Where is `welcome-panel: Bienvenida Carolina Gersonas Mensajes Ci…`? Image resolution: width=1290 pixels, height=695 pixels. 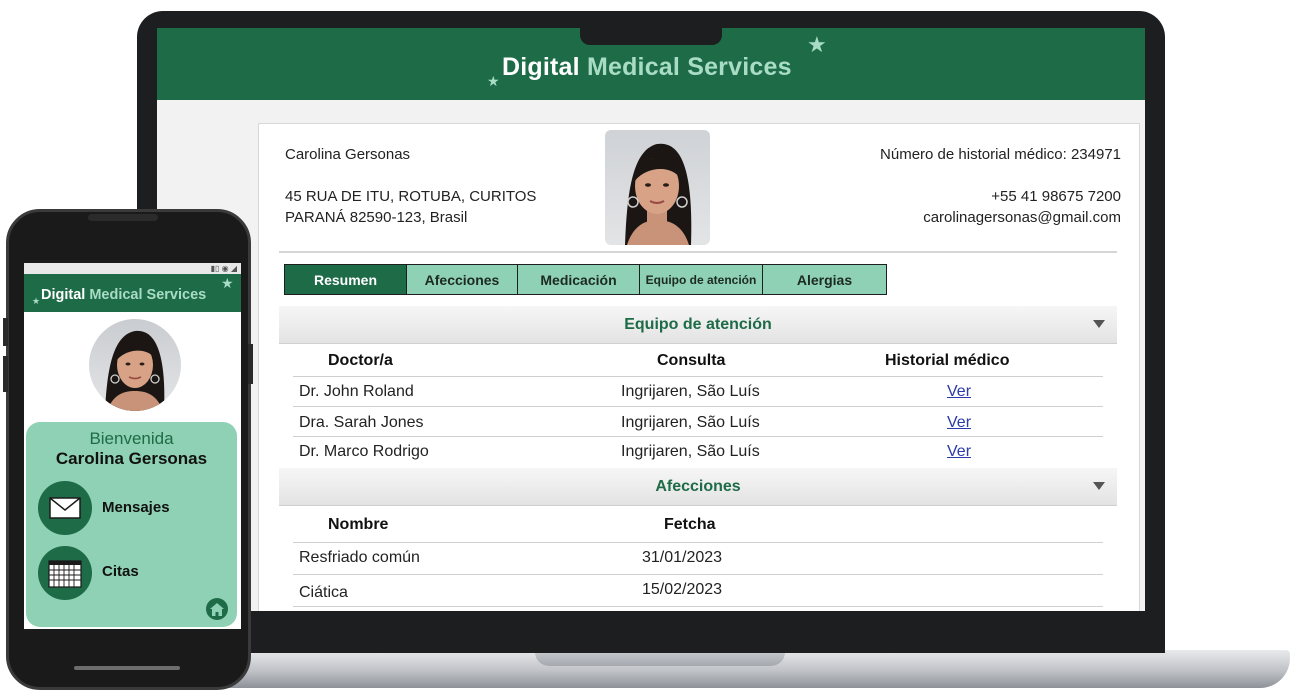
welcome-panel: Bienvenida Carolina Gersonas Mensajes Ci… is located at coordinates (131, 524).